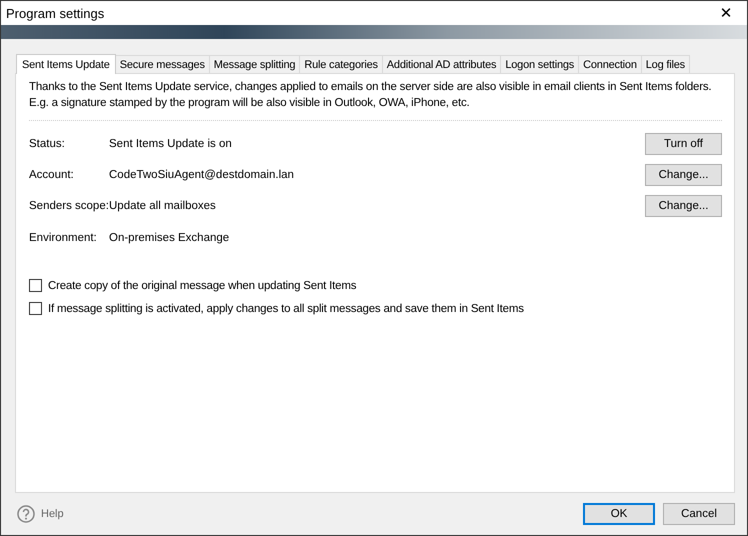 This screenshot has height=536, width=748. What do you see at coordinates (286, 308) in the screenshot?
I see `checkbox-label: If message splitting is activated, apply changes to all split messages and save them in Sent Items` at bounding box center [286, 308].